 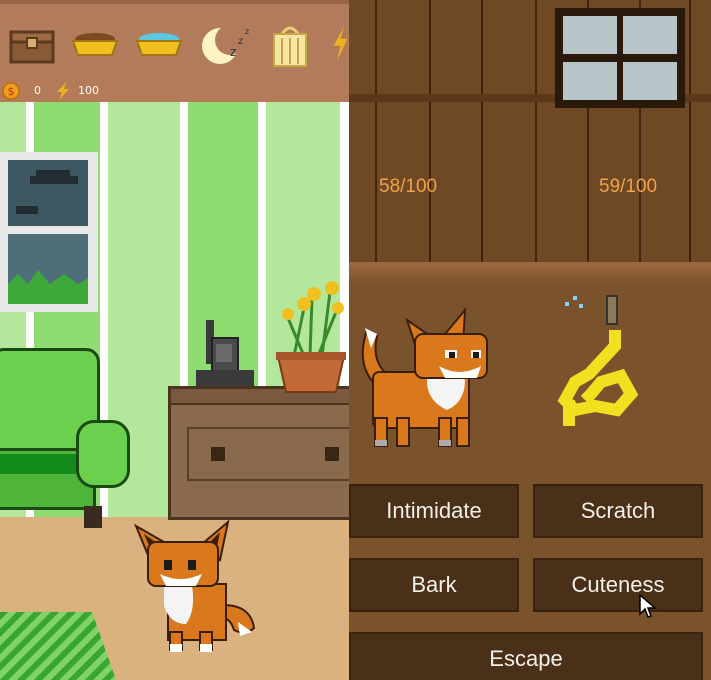 I want to click on coin-count: 0, so click(x=37, y=90).